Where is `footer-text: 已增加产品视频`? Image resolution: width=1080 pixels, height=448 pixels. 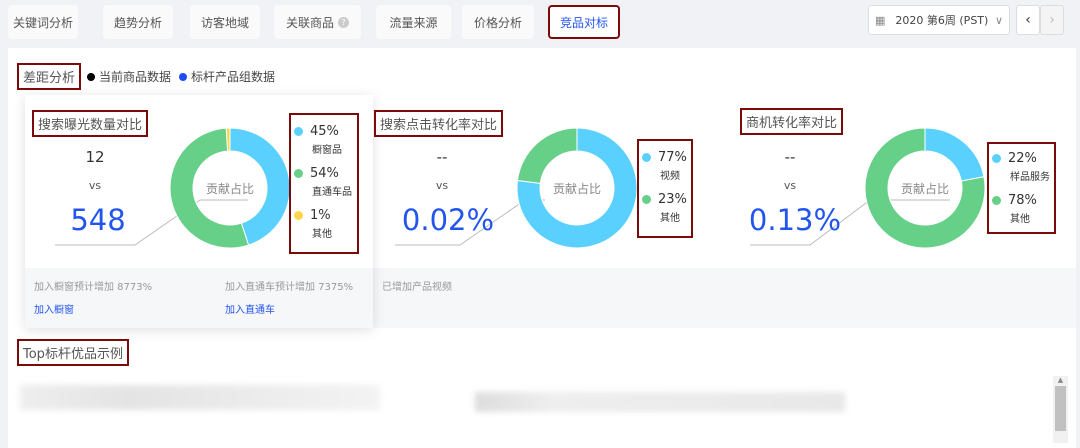
footer-text: 已增加产品视频 is located at coordinates (417, 287).